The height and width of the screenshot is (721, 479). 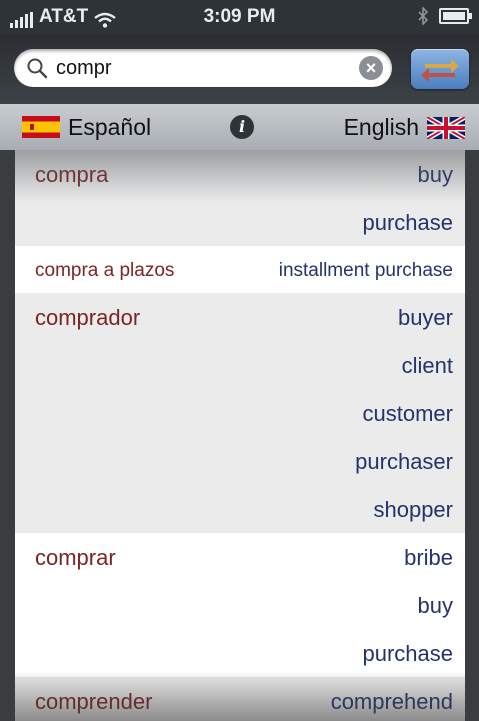 What do you see at coordinates (455, 16) in the screenshot?
I see `battery-icon` at bounding box center [455, 16].